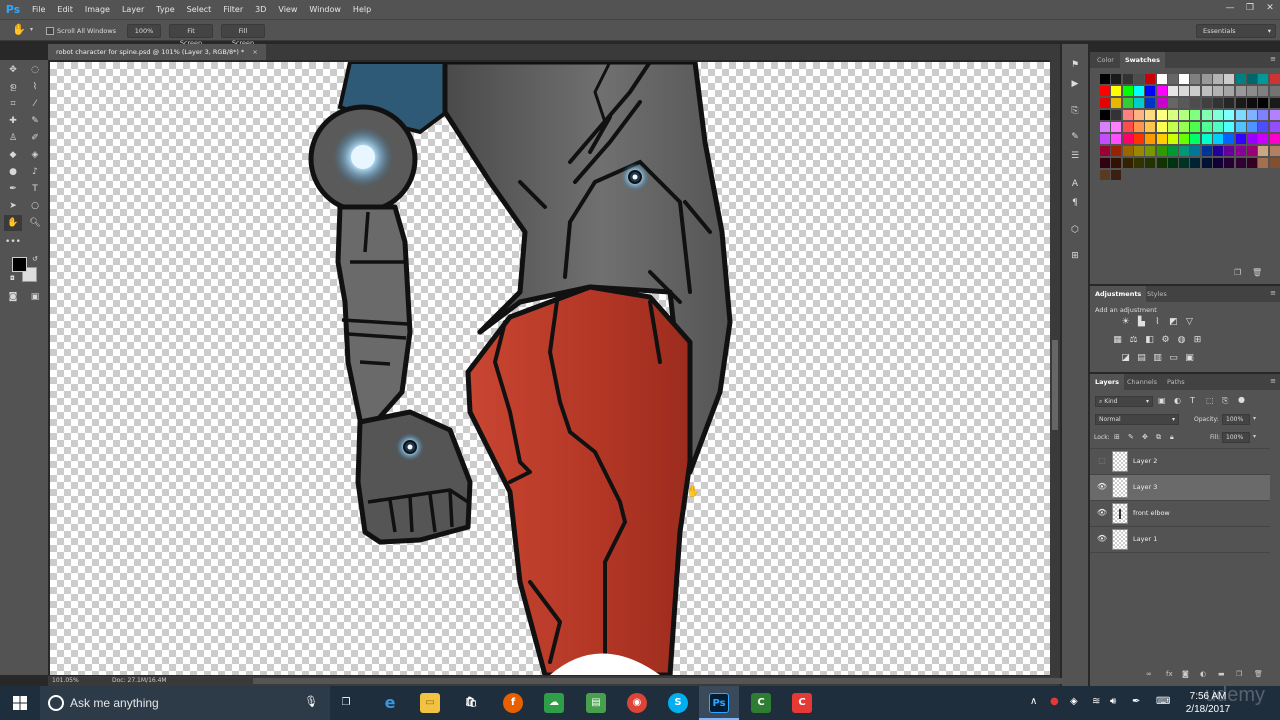 The height and width of the screenshot is (720, 1280). Describe the element at coordinates (12, 278) in the screenshot. I see `default-colors-icon: ◘` at that location.